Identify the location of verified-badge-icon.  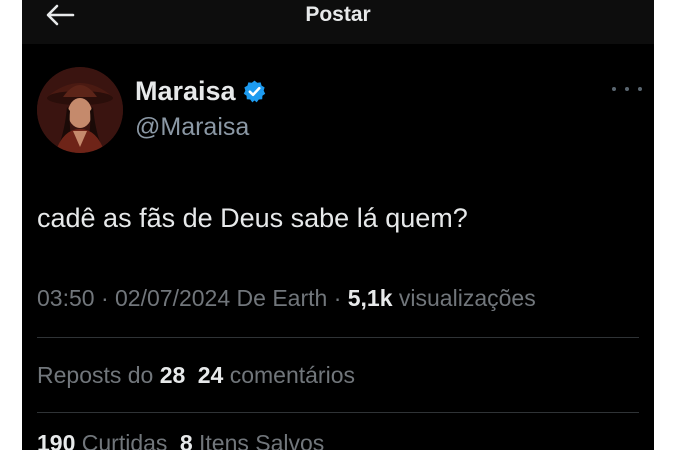
(254, 91).